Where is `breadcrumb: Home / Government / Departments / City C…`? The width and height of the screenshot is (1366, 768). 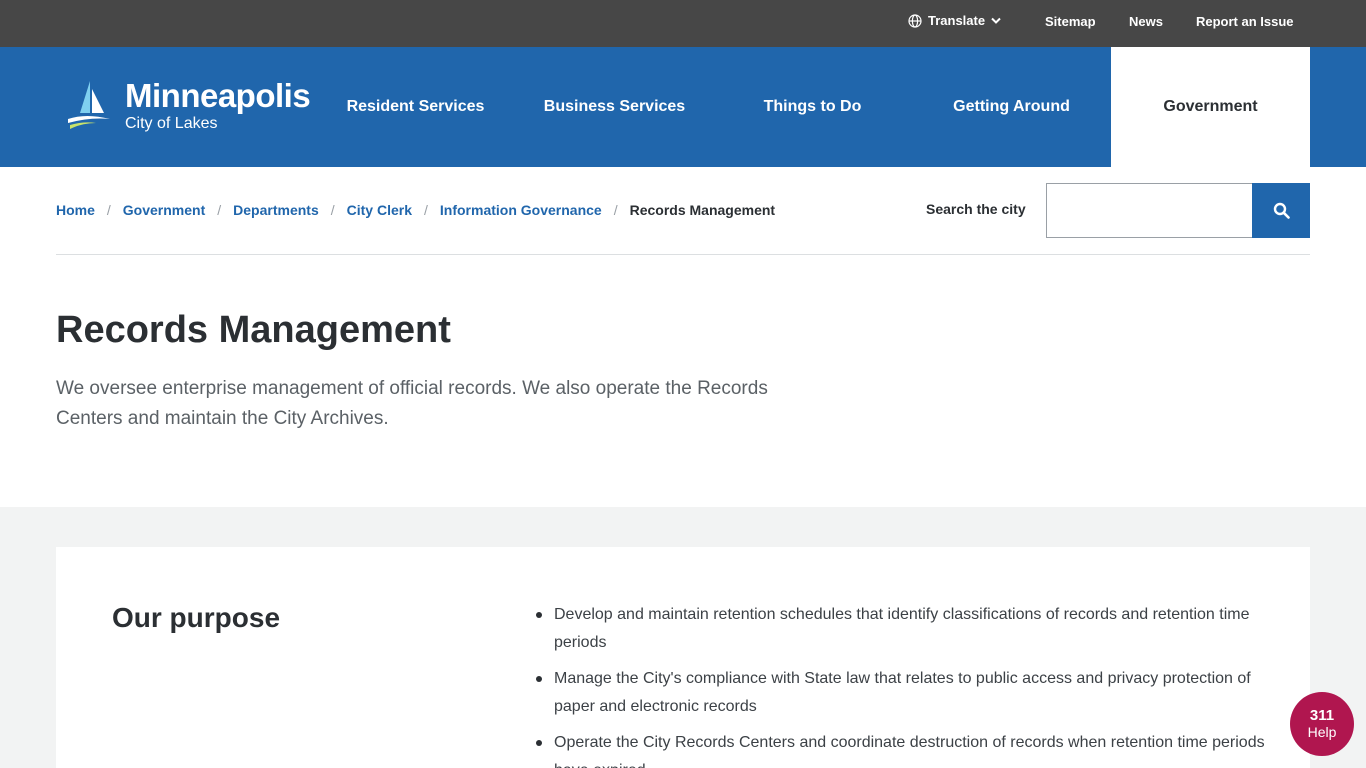 breadcrumb: Home / Government / Departments / City C… is located at coordinates (415, 210).